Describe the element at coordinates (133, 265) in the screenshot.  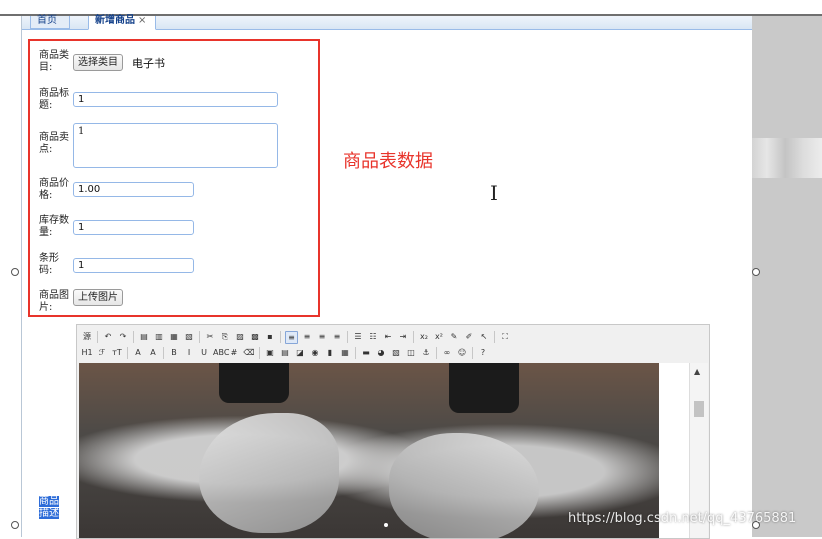
I see `barcode-input: 1` at that location.